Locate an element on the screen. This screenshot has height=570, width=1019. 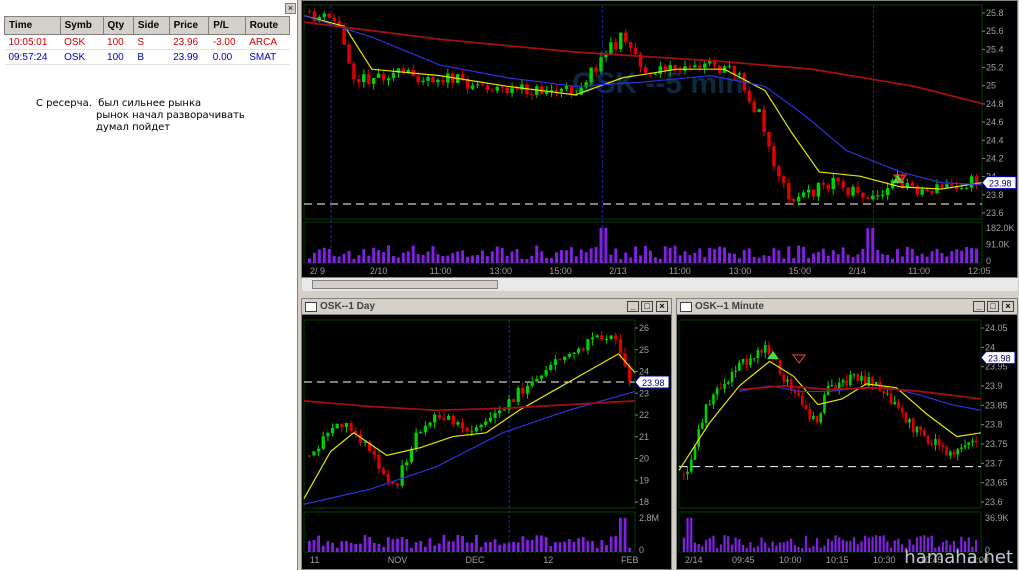
note-line-1: С ресерча. был сильнее рынка is located at coordinates (140, 104).